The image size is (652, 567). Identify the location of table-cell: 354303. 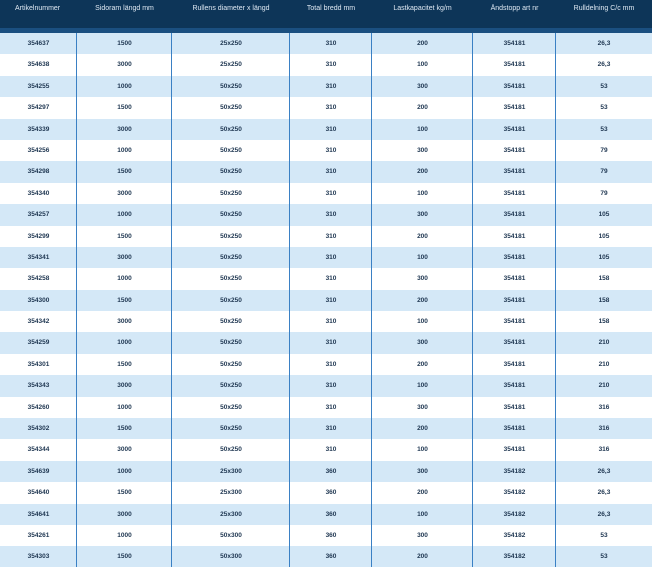
(38, 557).